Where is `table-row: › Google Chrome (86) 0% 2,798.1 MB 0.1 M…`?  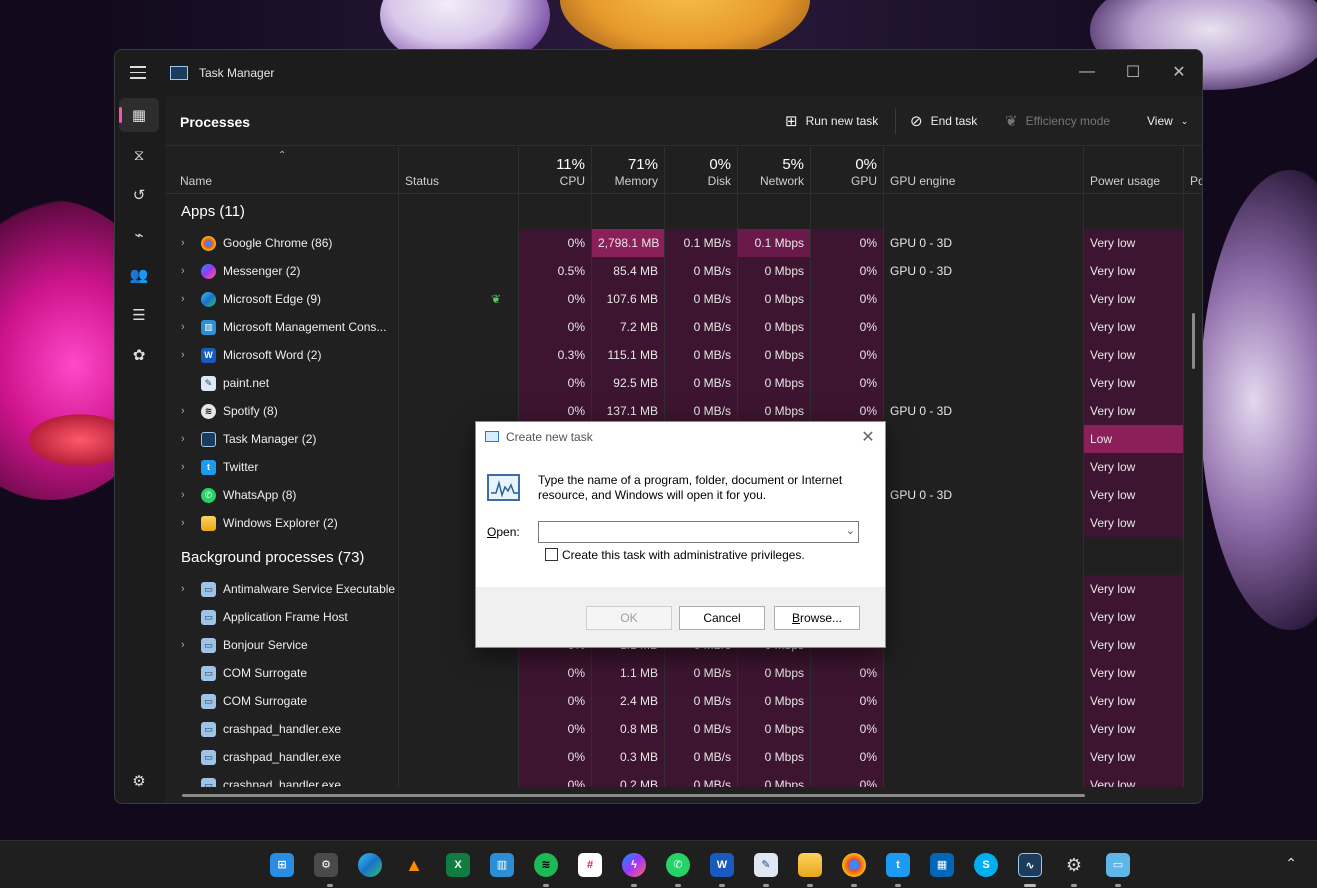 table-row: › Google Chrome (86) 0% 2,798.1 MB 0.1 M… is located at coordinates (683, 243).